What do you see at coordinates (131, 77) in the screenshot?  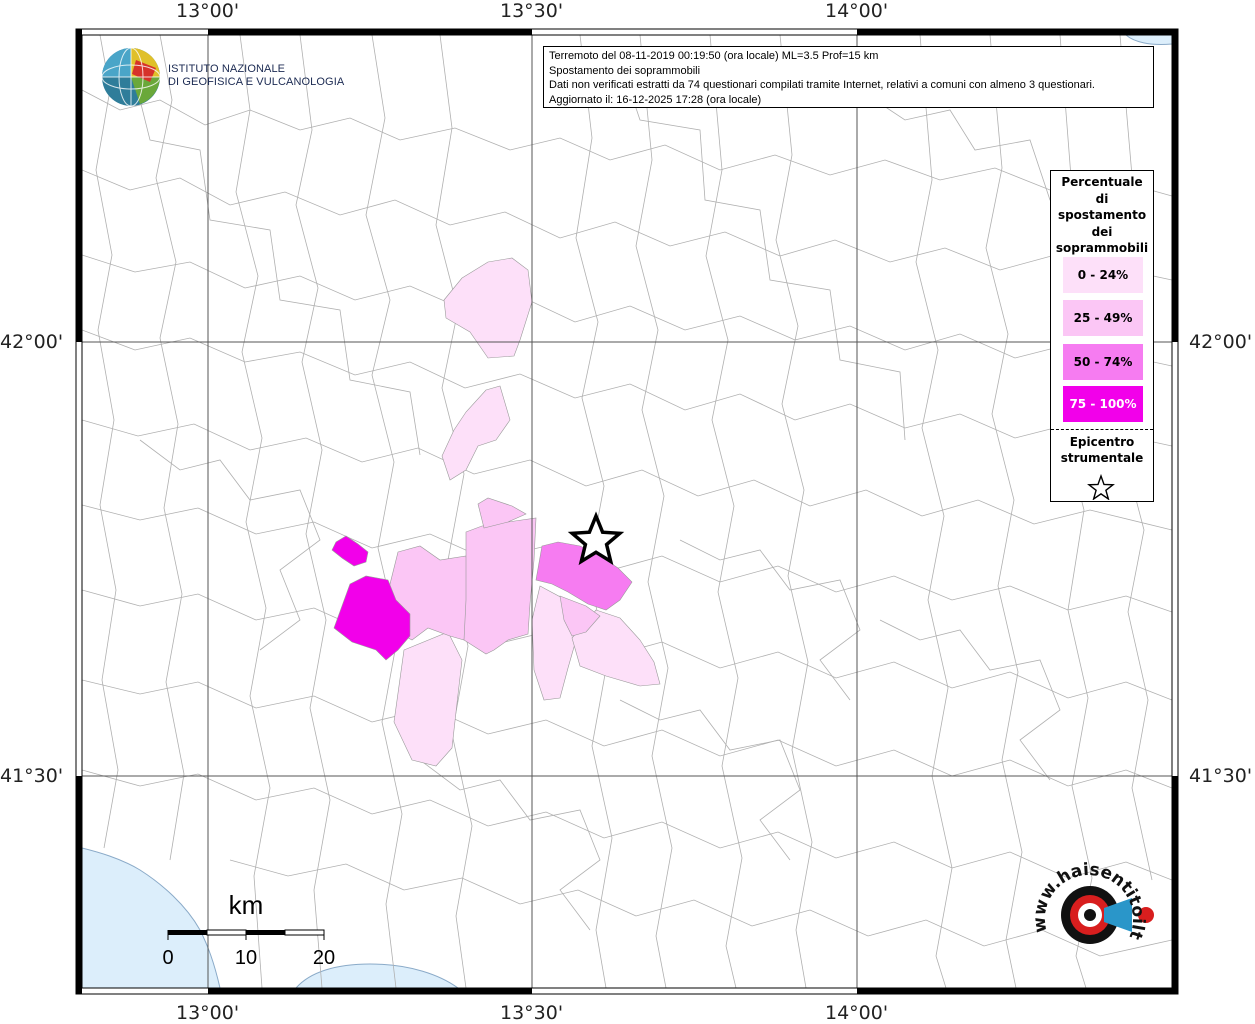 I see `ingv-logo-icon` at bounding box center [131, 77].